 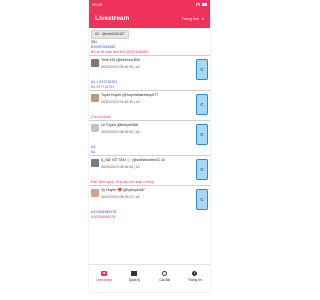 What do you see at coordinates (120, 132) in the screenshot?
I see `comment-time: 06/03/2023 08:46:50 | #2` at bounding box center [120, 132].